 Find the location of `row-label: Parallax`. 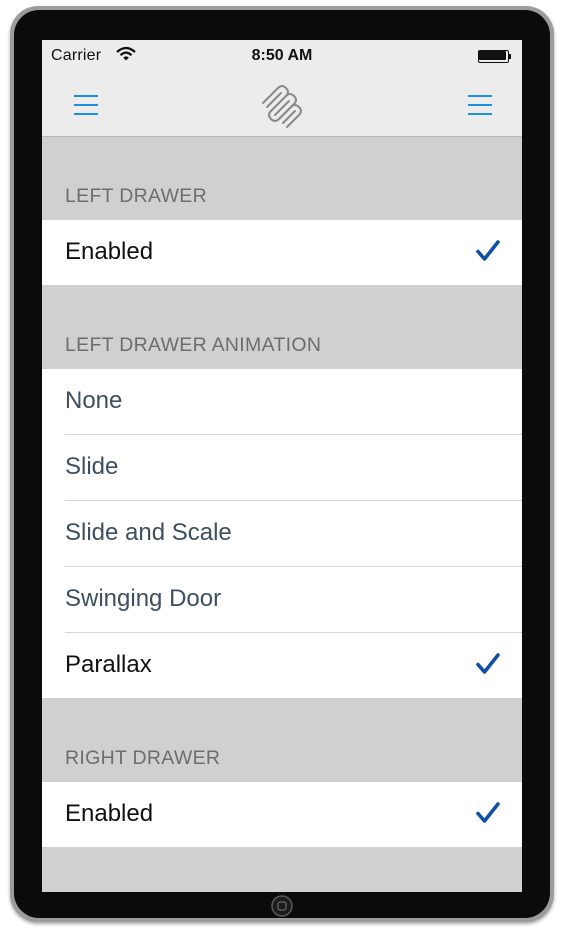

row-label: Parallax is located at coordinates (108, 664).